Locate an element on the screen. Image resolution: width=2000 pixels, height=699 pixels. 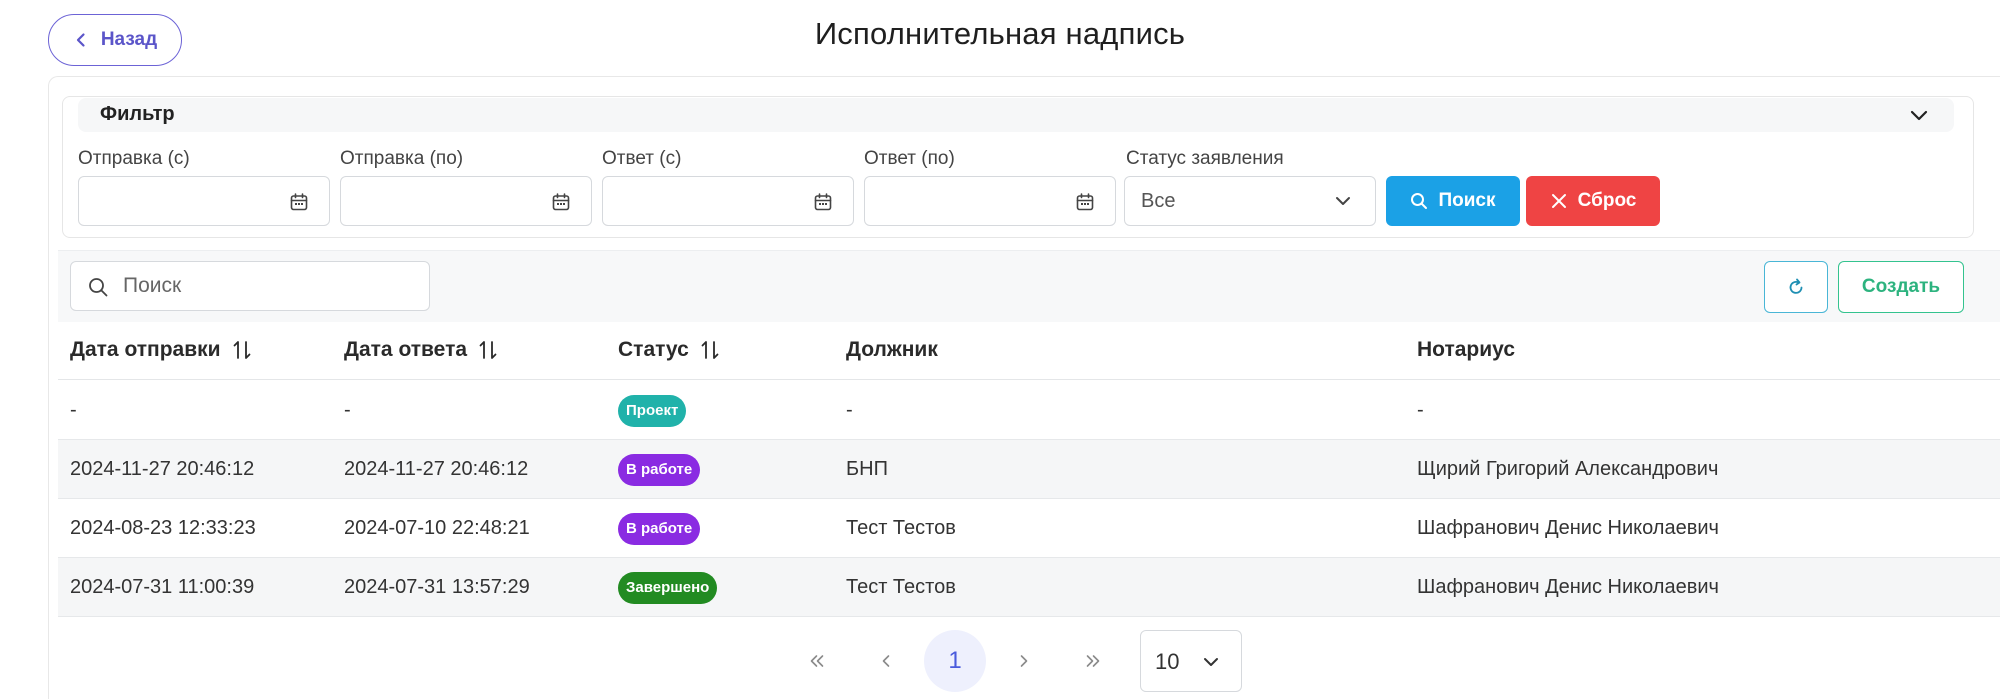
search-button-label: Поиск is located at coordinates (1467, 200).